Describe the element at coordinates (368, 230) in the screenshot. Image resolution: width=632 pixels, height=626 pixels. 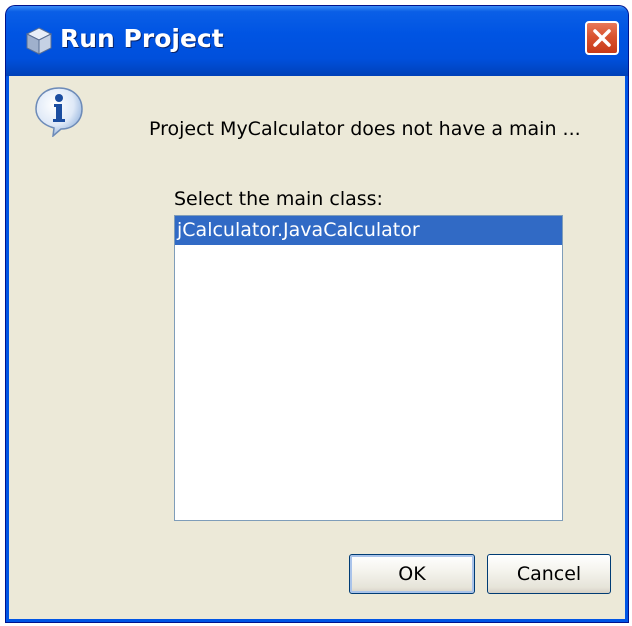
I see `list-item: jCalculator.JavaCalculator` at that location.